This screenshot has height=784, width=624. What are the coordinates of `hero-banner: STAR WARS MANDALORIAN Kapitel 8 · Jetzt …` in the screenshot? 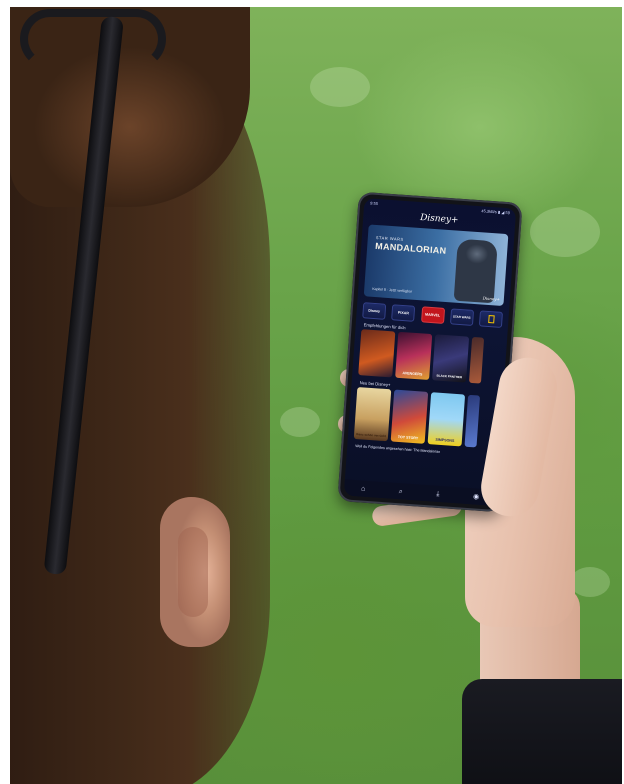 It's located at (436, 265).